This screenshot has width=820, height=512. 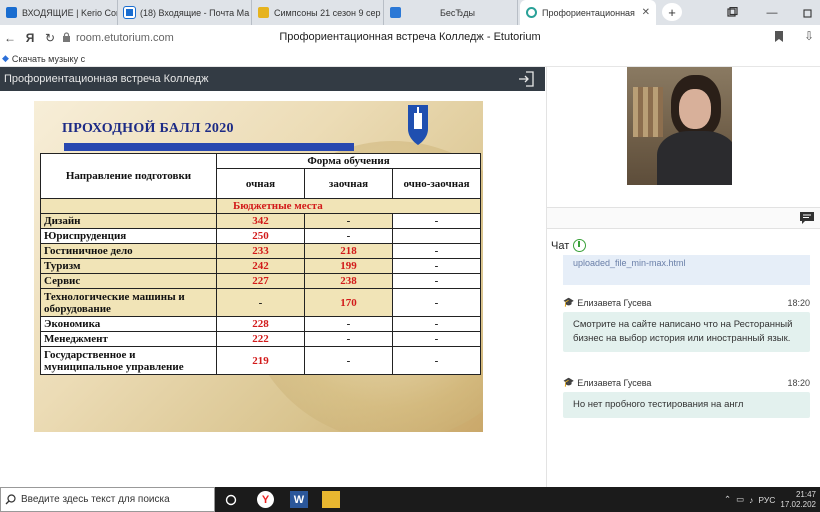 What do you see at coordinates (260, 183) in the screenshot?
I see `col-fulltime: очная` at bounding box center [260, 183].